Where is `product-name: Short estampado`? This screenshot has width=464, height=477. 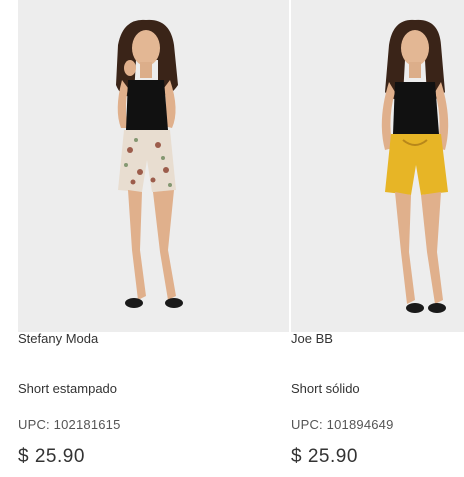 product-name: Short estampado is located at coordinates (67, 388).